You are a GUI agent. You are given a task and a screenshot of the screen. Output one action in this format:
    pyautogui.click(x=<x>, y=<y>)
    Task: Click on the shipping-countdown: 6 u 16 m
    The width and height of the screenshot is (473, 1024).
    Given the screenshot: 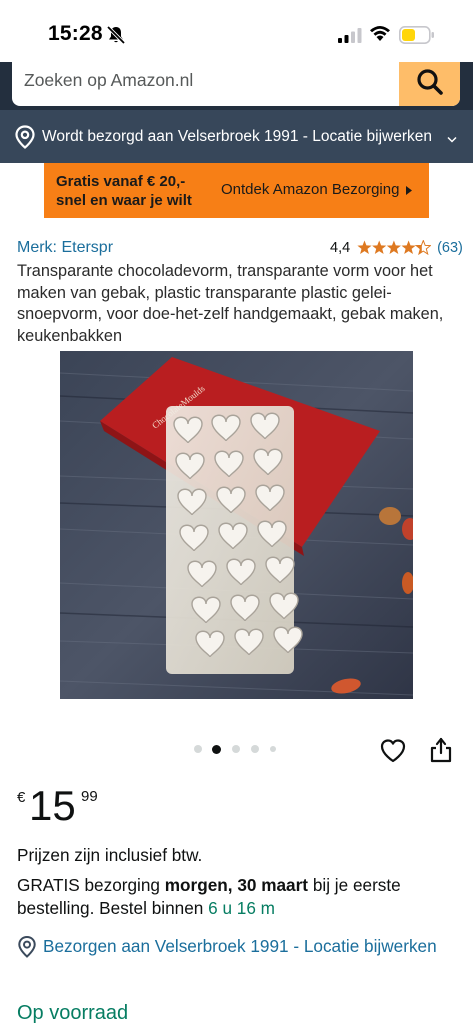 What is the action you would take?
    pyautogui.click(x=241, y=908)
    